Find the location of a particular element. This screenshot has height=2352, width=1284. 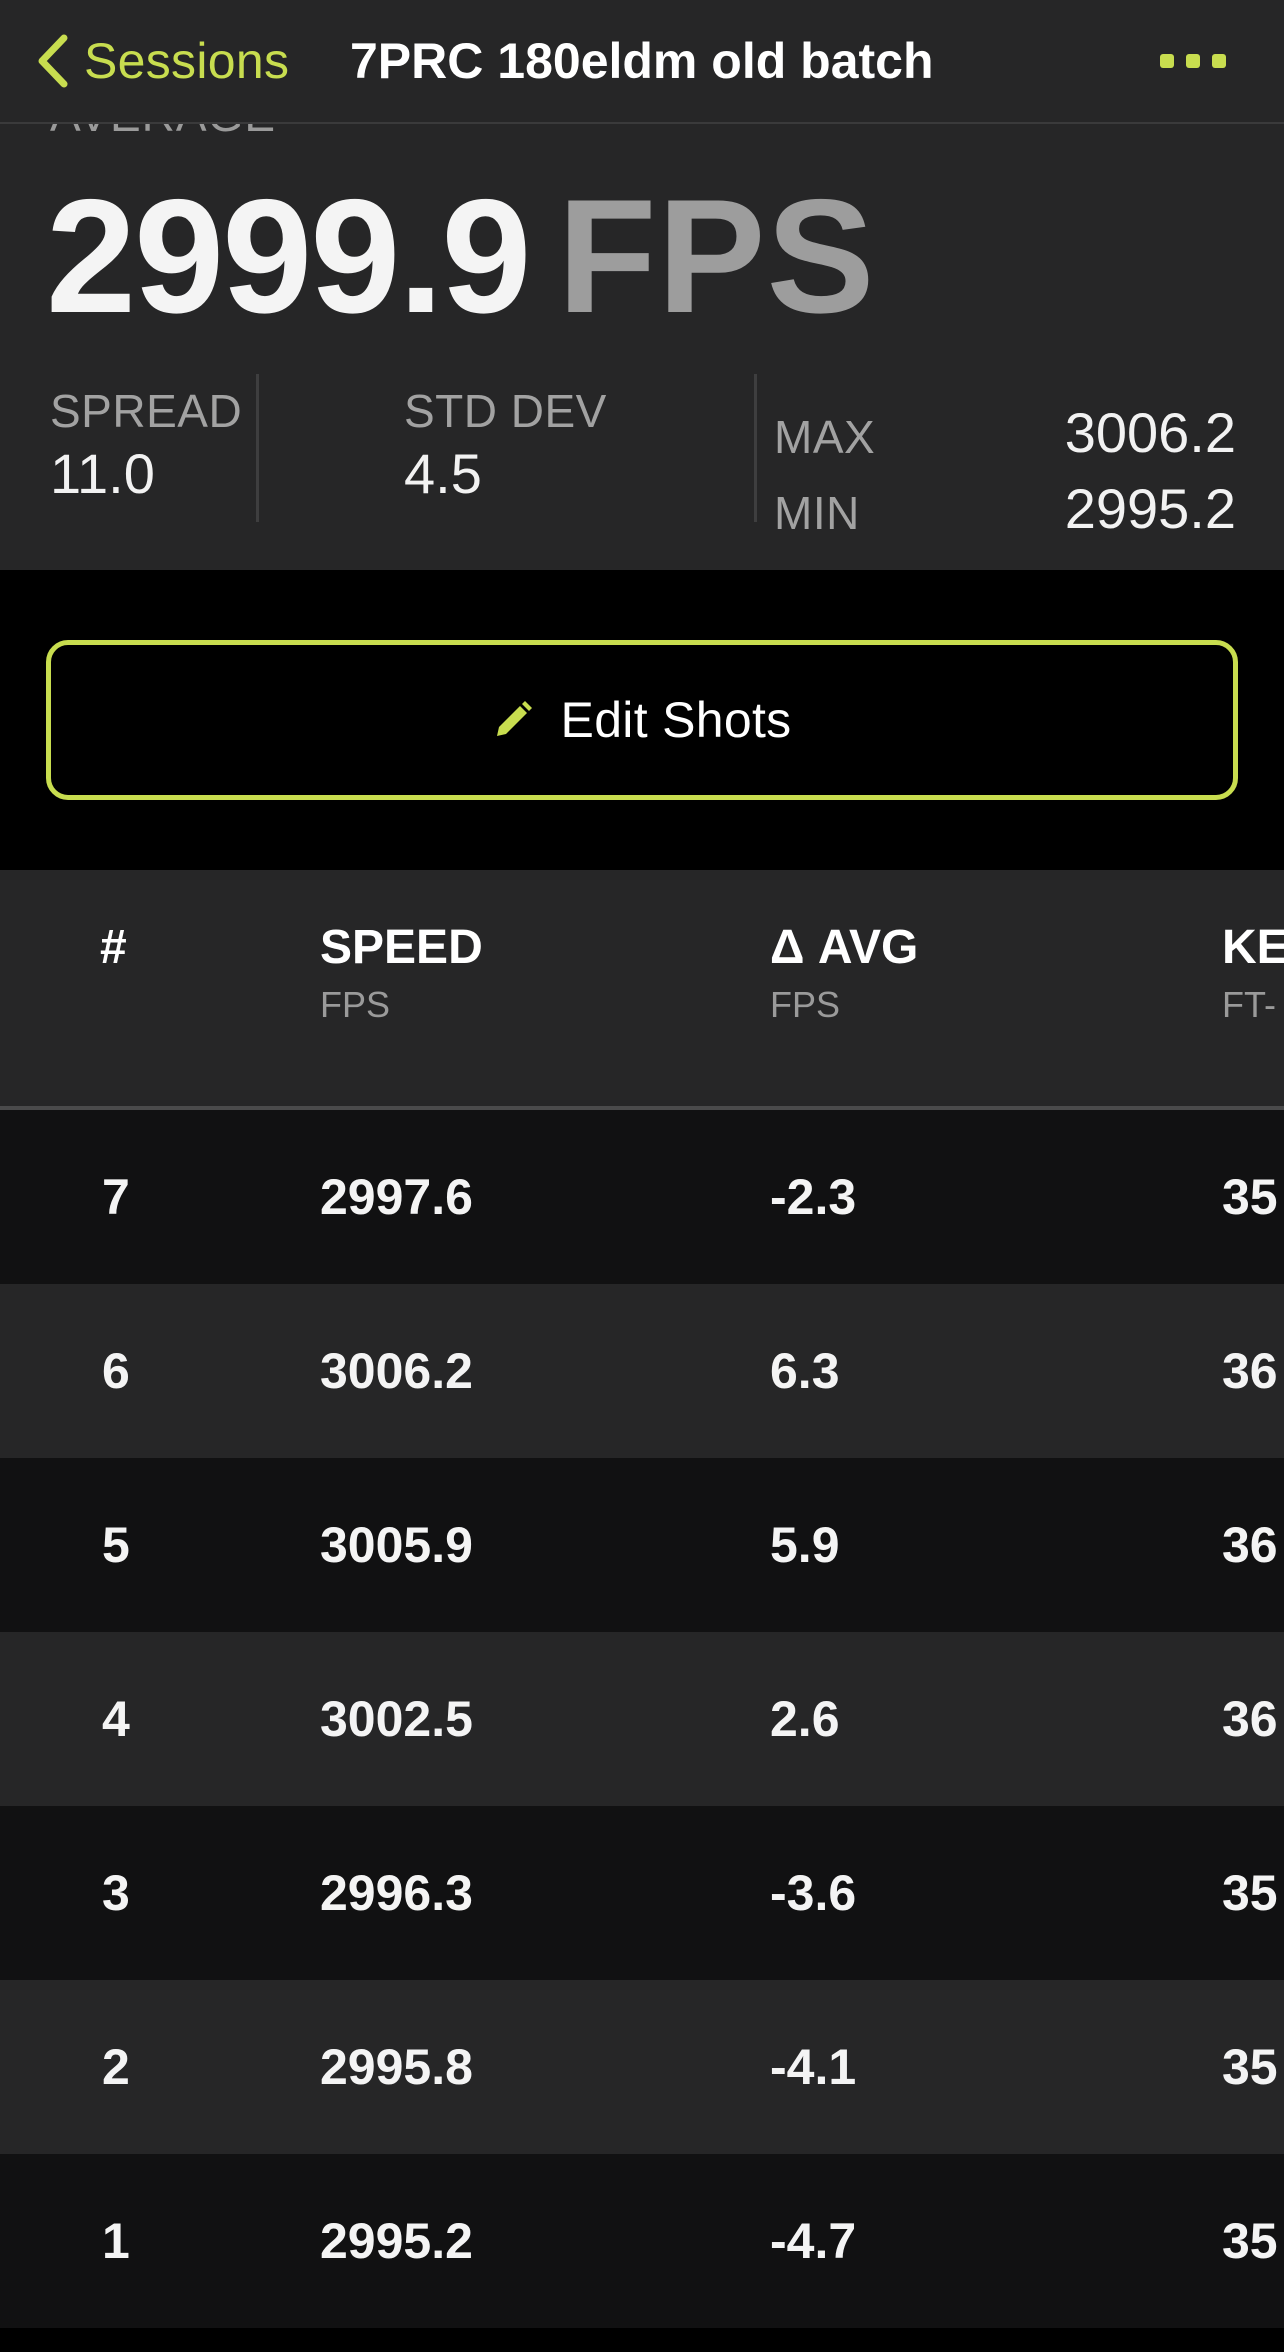

min-value: 2995.2 is located at coordinates (1150, 508).